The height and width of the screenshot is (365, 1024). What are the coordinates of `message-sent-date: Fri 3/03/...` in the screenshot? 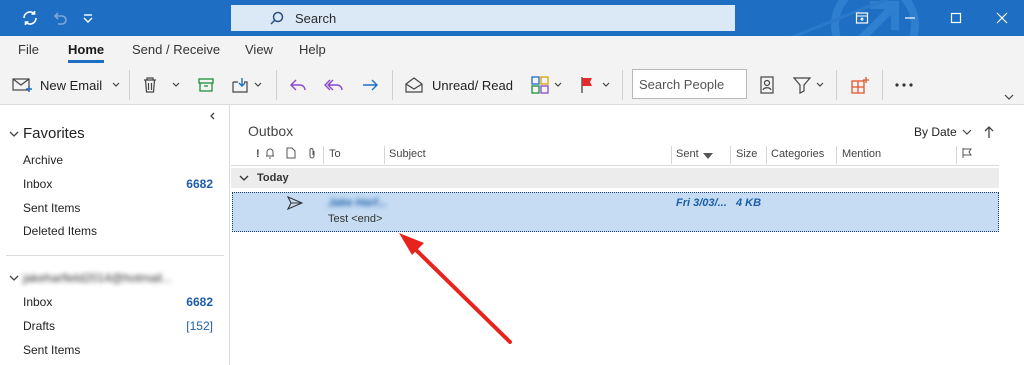 It's located at (701, 203).